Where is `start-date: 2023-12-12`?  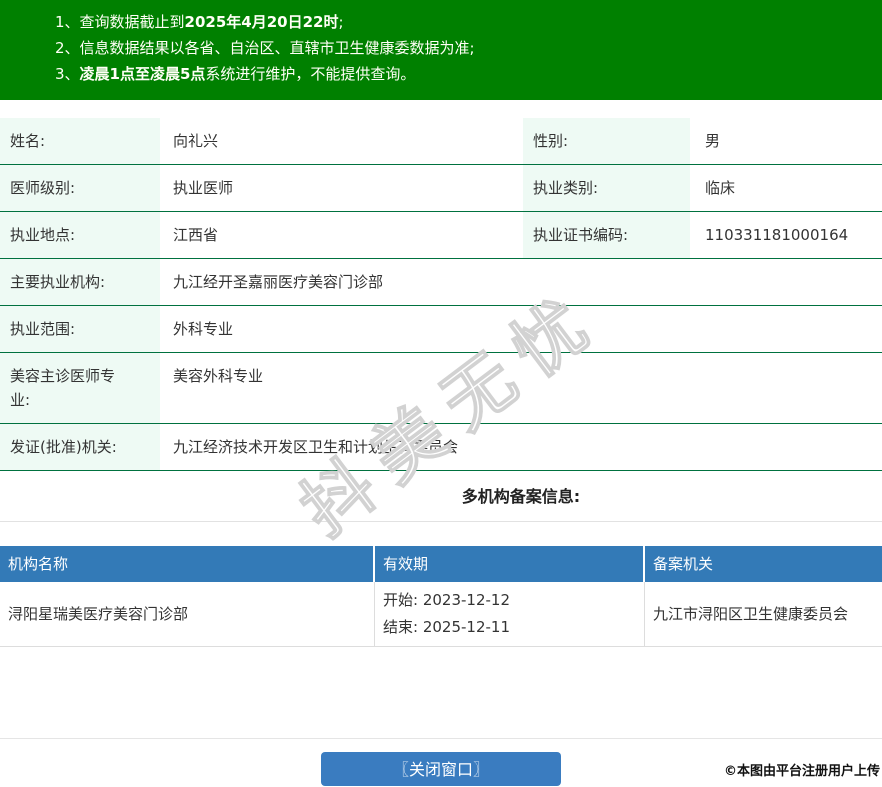 start-date: 2023-12-12 is located at coordinates (466, 600).